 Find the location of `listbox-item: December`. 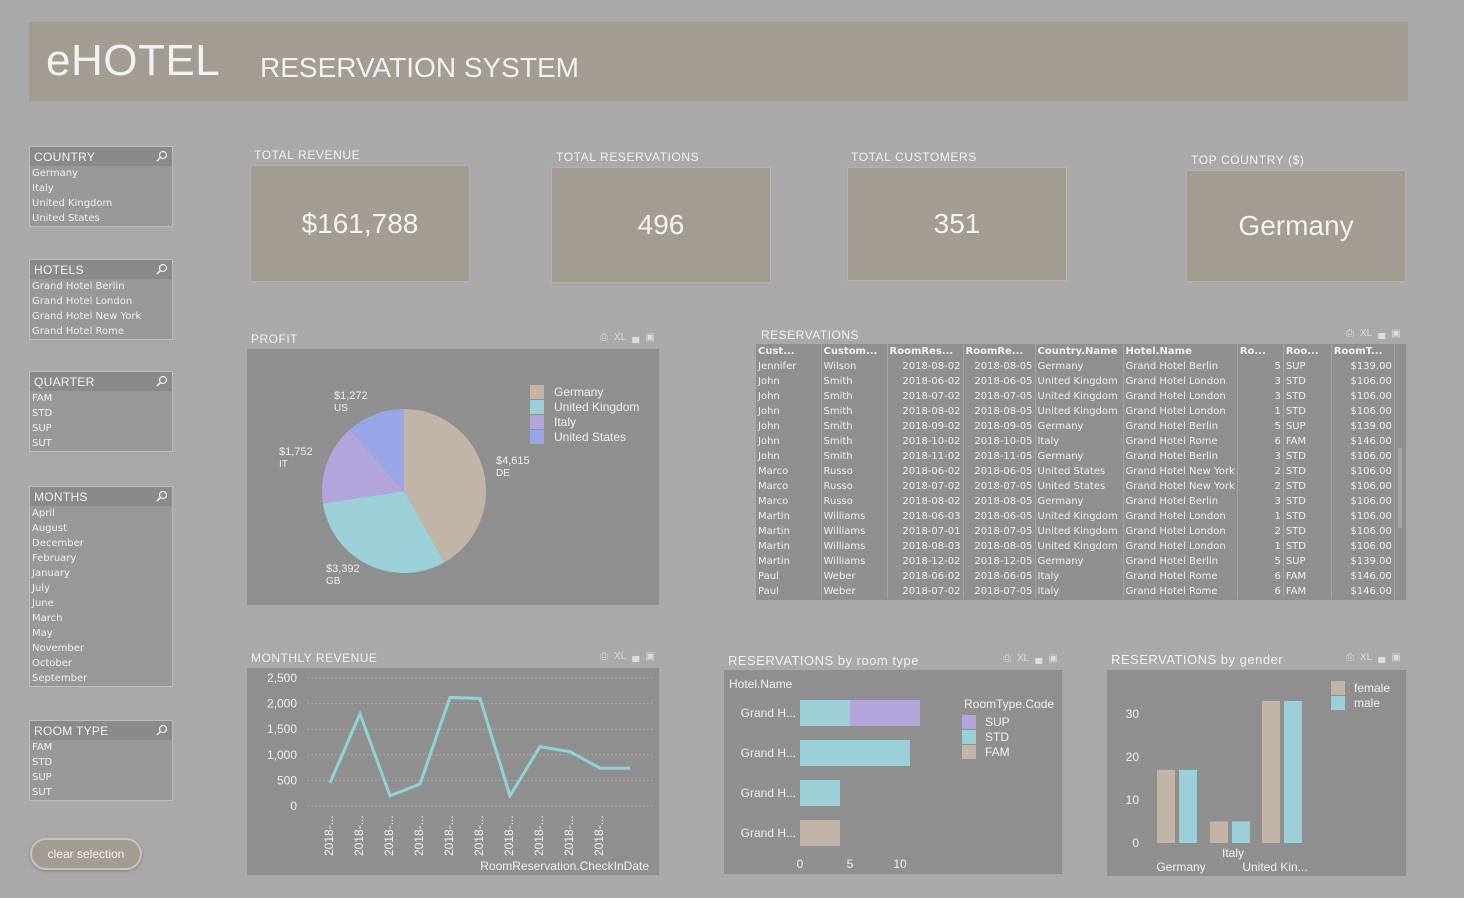

listbox-item: December is located at coordinates (101, 543).